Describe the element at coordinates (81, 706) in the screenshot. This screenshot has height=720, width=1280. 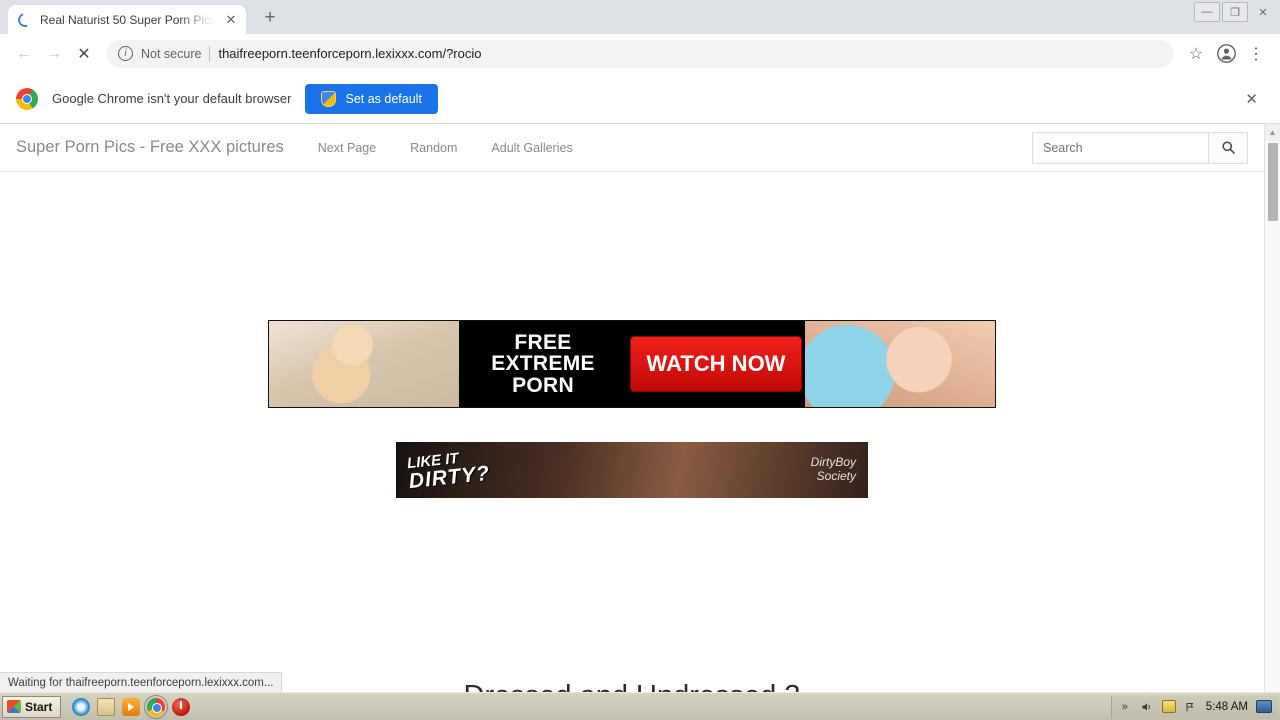
I see `internet-explorer-icon` at that location.